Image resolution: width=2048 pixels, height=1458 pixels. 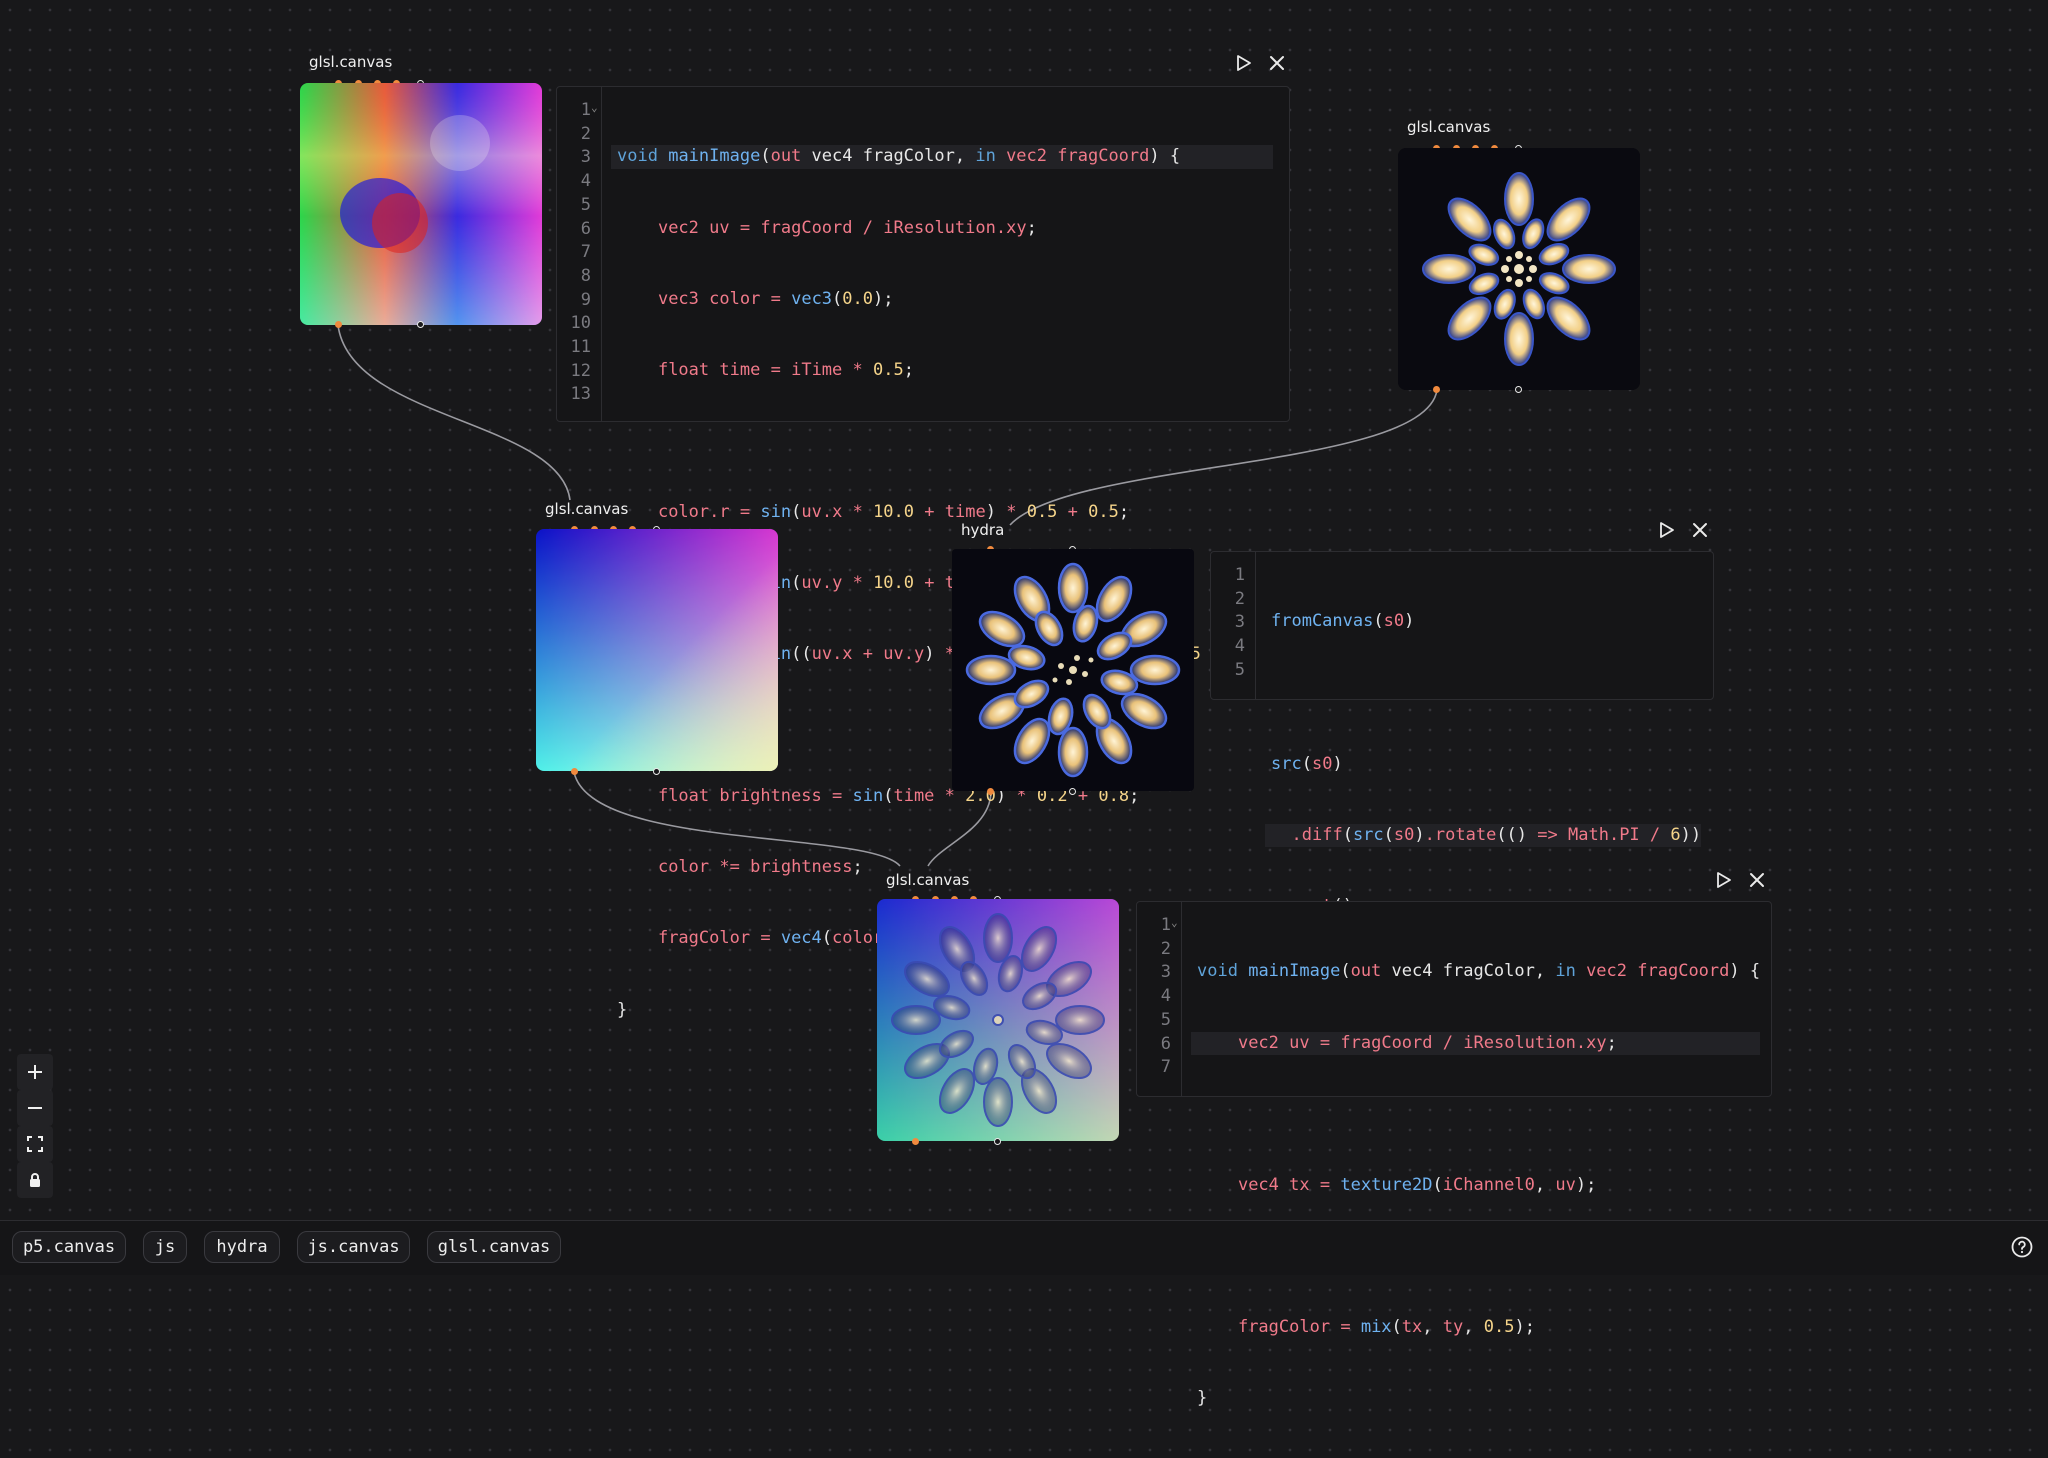 What do you see at coordinates (165, 1247) in the screenshot?
I see `add-js-button: js` at bounding box center [165, 1247].